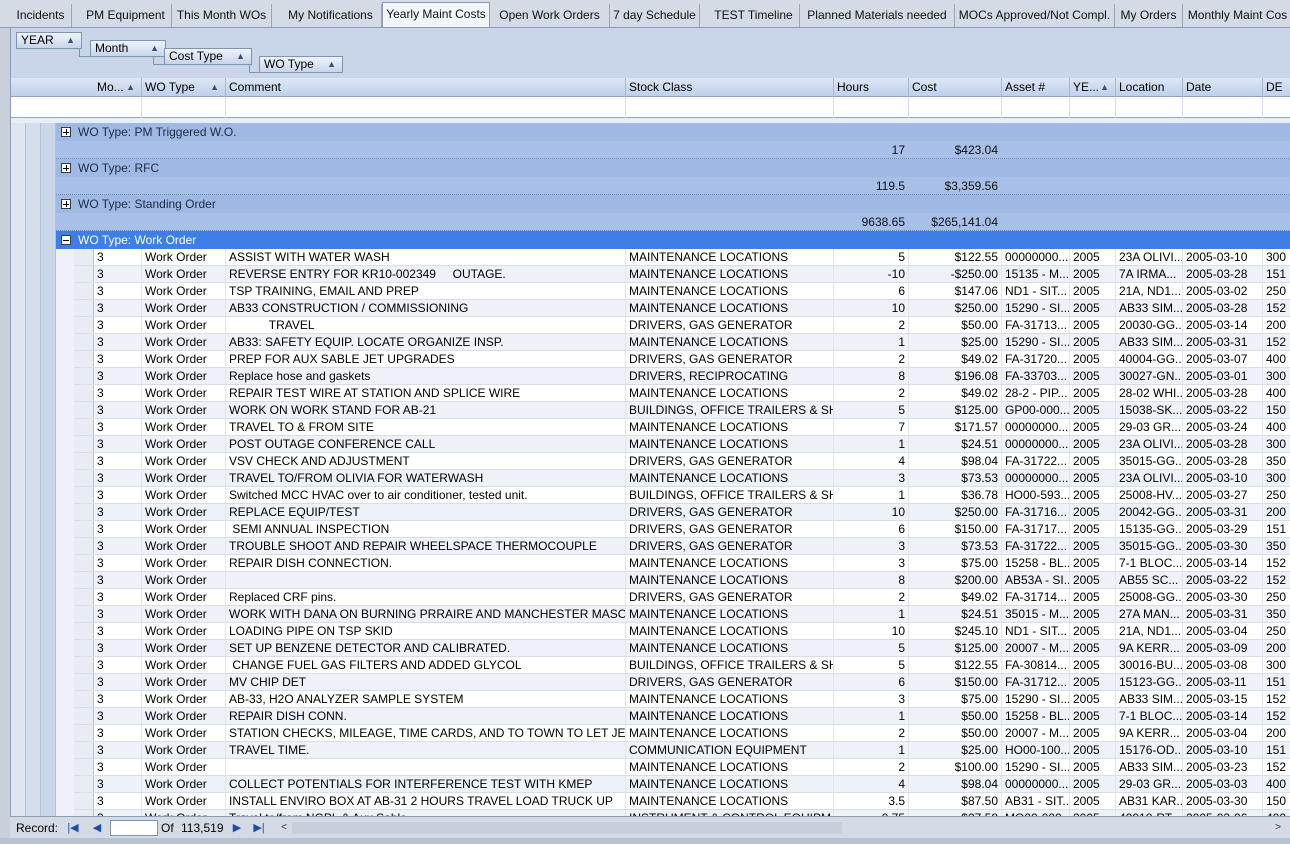 This screenshot has width=1290, height=844. Describe the element at coordinates (673, 168) in the screenshot. I see `group-row: WO Type: RFC` at that location.